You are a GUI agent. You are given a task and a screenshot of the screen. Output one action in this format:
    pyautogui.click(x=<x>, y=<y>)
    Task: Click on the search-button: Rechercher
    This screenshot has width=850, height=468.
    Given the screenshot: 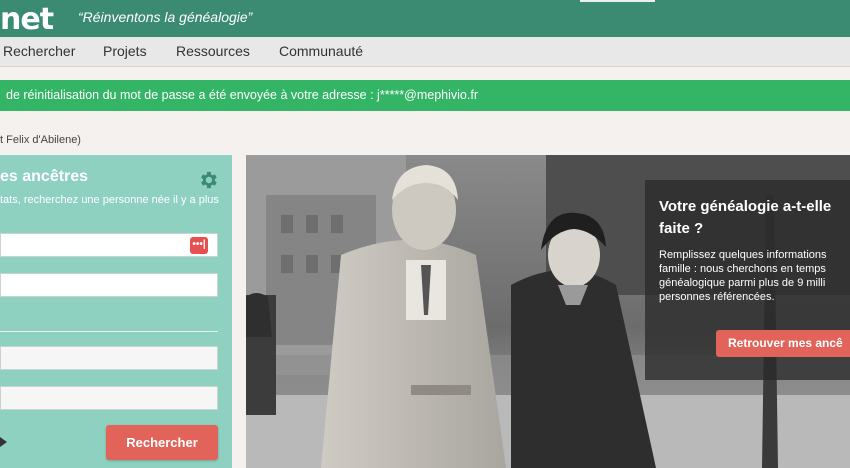 What is the action you would take?
    pyautogui.click(x=162, y=442)
    